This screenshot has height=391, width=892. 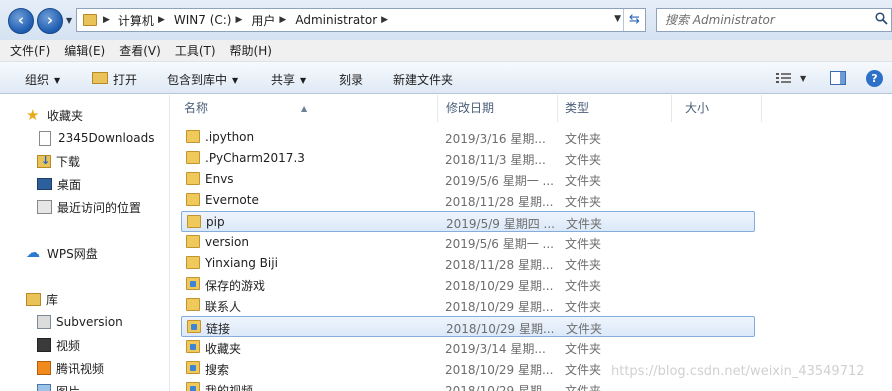 What do you see at coordinates (125, 79) in the screenshot?
I see `open-button: 打开` at bounding box center [125, 79].